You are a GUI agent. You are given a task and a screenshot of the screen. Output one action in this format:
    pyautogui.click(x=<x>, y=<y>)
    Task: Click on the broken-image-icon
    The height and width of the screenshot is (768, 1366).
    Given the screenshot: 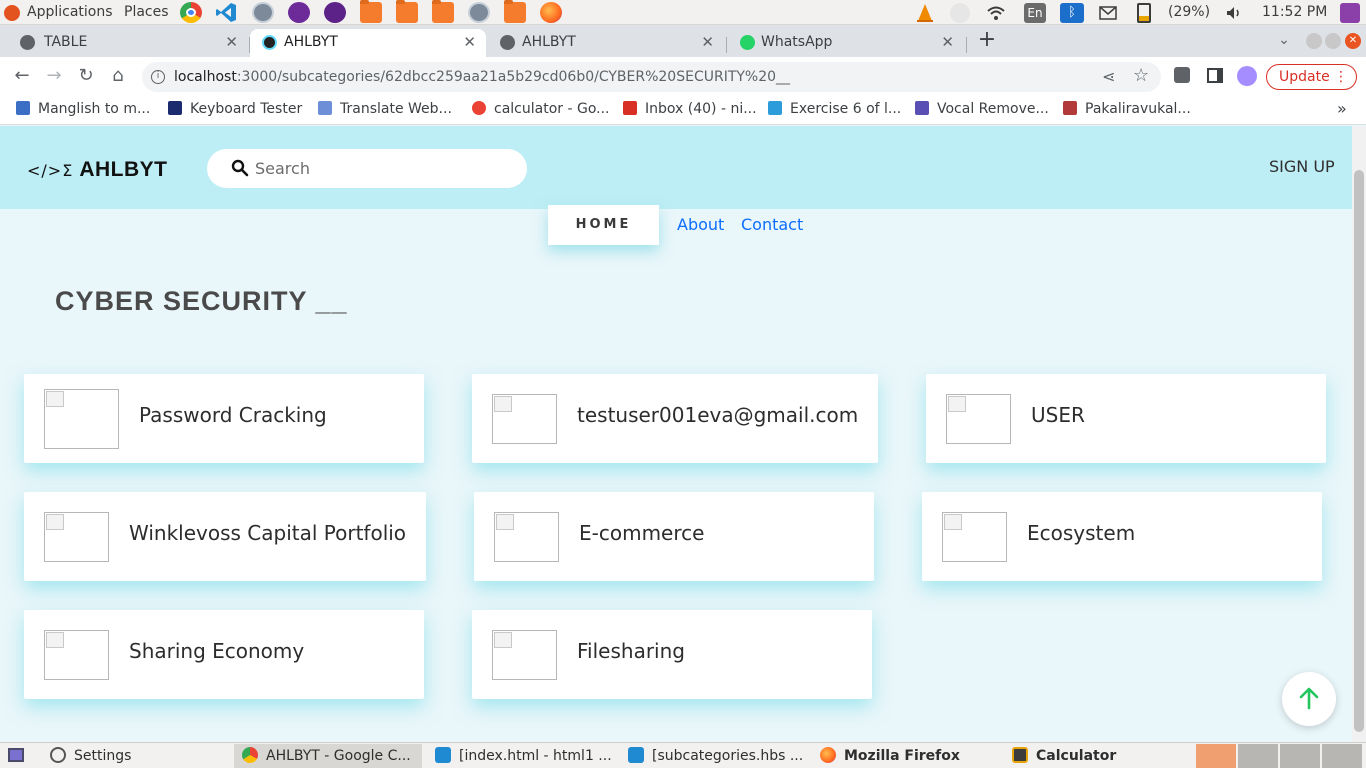 What is the action you would take?
    pyautogui.click(x=526, y=537)
    